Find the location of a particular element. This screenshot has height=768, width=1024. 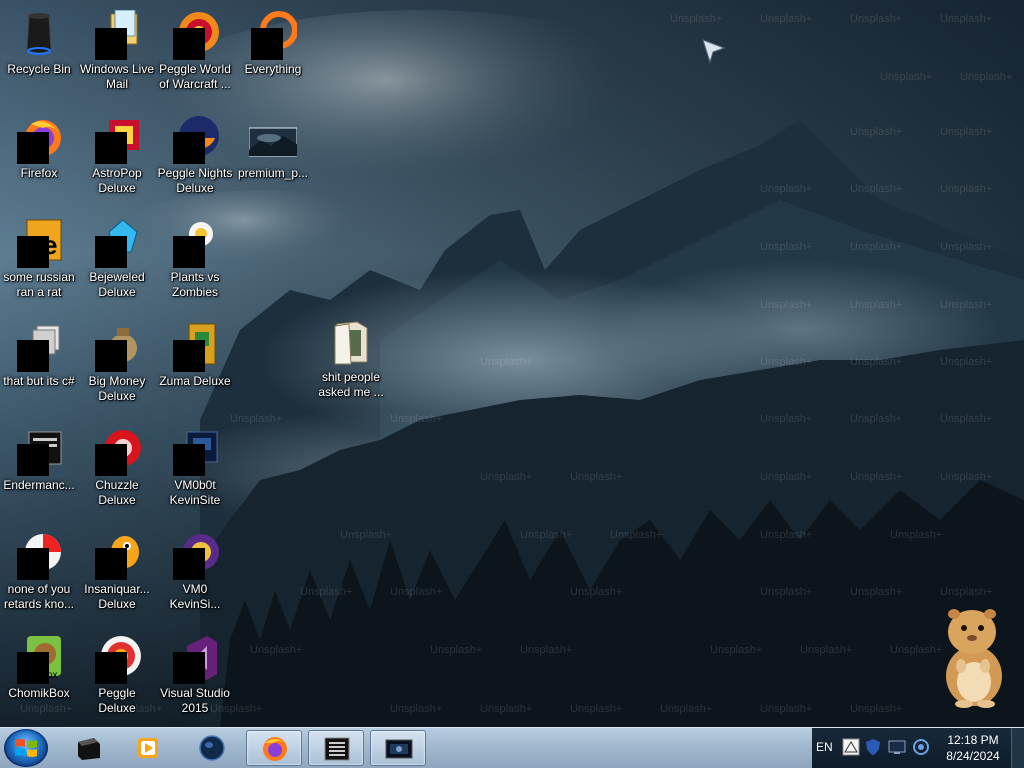

firefox-icon is located at coordinates (275, 749).